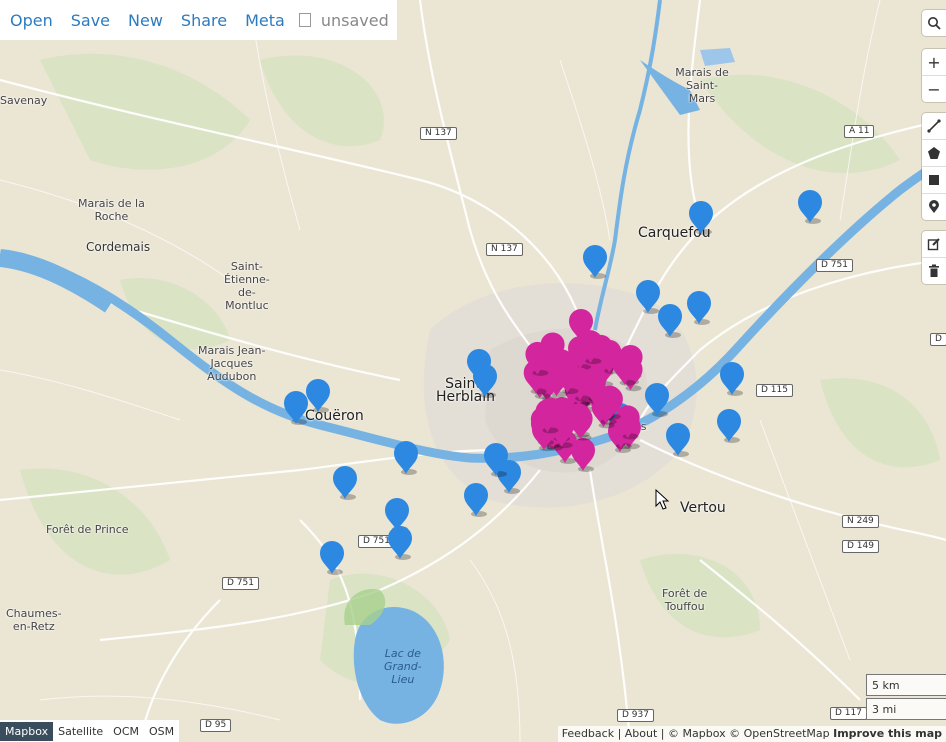  What do you see at coordinates (260, 20) in the screenshot?
I see `meta-button: Meta` at bounding box center [260, 20].